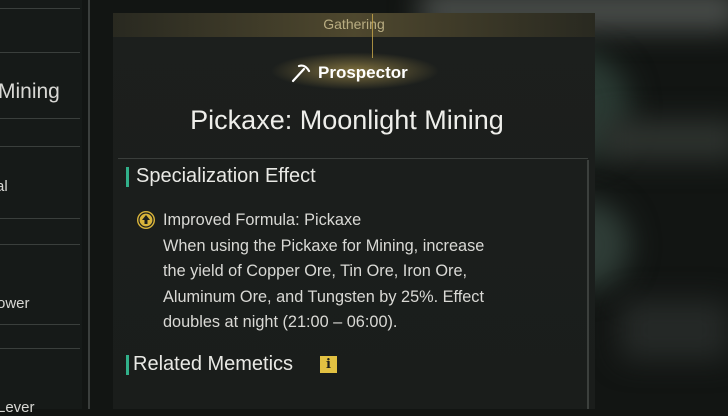 The width and height of the screenshot is (728, 416). What do you see at coordinates (354, 24) in the screenshot?
I see `category-label: Gathering` at bounding box center [354, 24].